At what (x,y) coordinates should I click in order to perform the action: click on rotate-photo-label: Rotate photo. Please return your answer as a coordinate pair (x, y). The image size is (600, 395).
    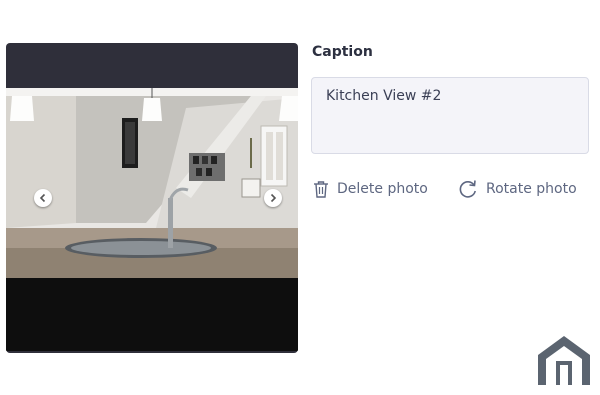
    Looking at the image, I should click on (531, 189).